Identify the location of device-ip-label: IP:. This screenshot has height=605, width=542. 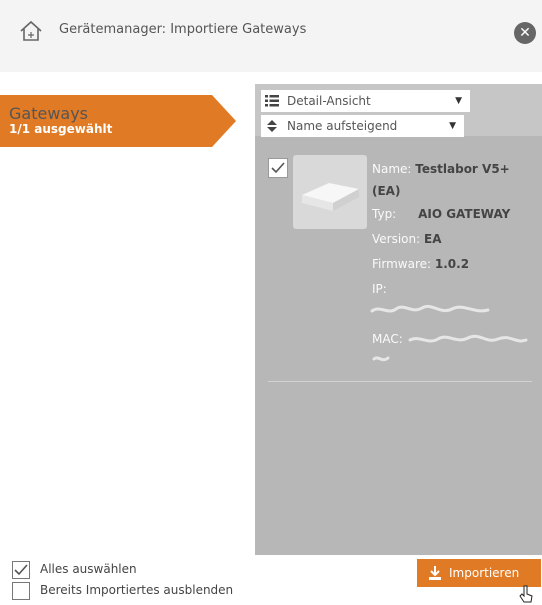
(379, 289).